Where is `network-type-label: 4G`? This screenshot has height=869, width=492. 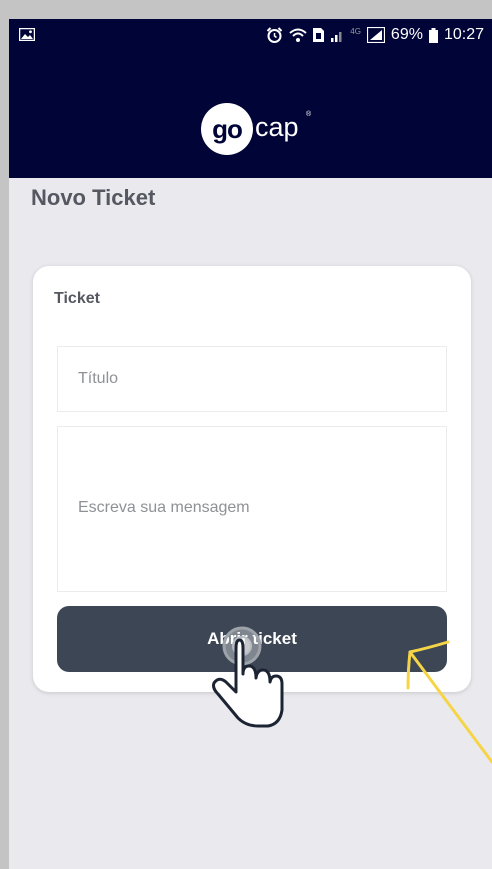
network-type-label: 4G is located at coordinates (355, 31).